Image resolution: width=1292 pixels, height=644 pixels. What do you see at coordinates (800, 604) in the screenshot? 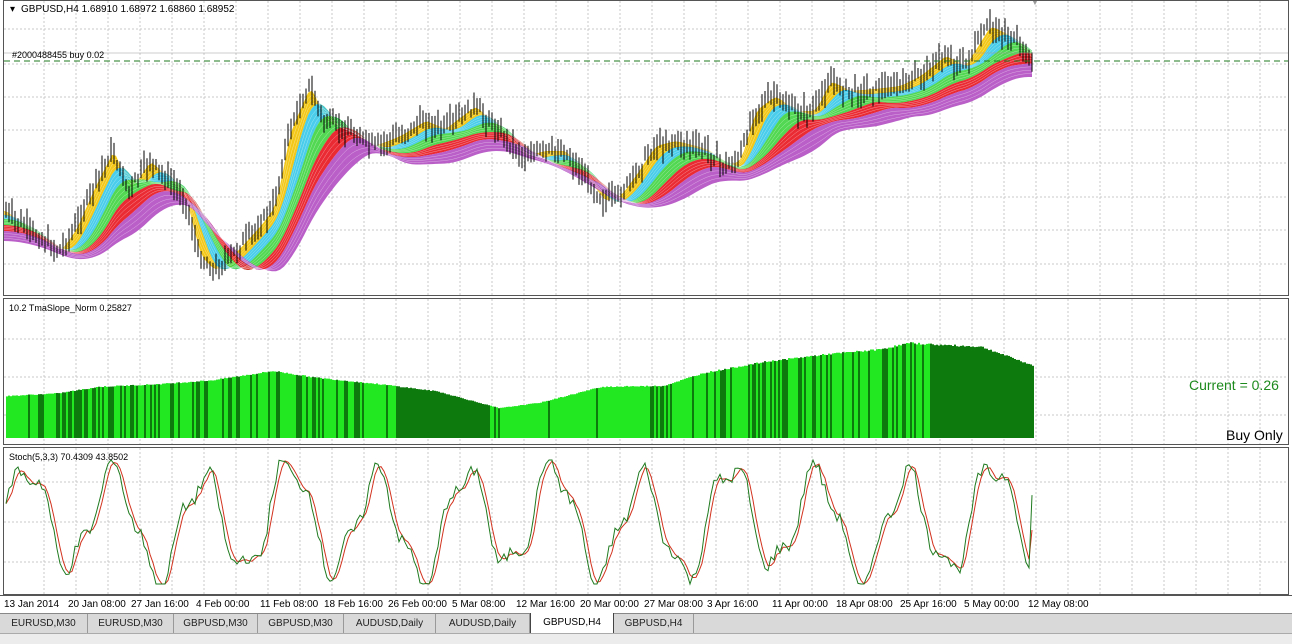
I see `time-axis-tick: 11 Apr 00:00` at bounding box center [800, 604].